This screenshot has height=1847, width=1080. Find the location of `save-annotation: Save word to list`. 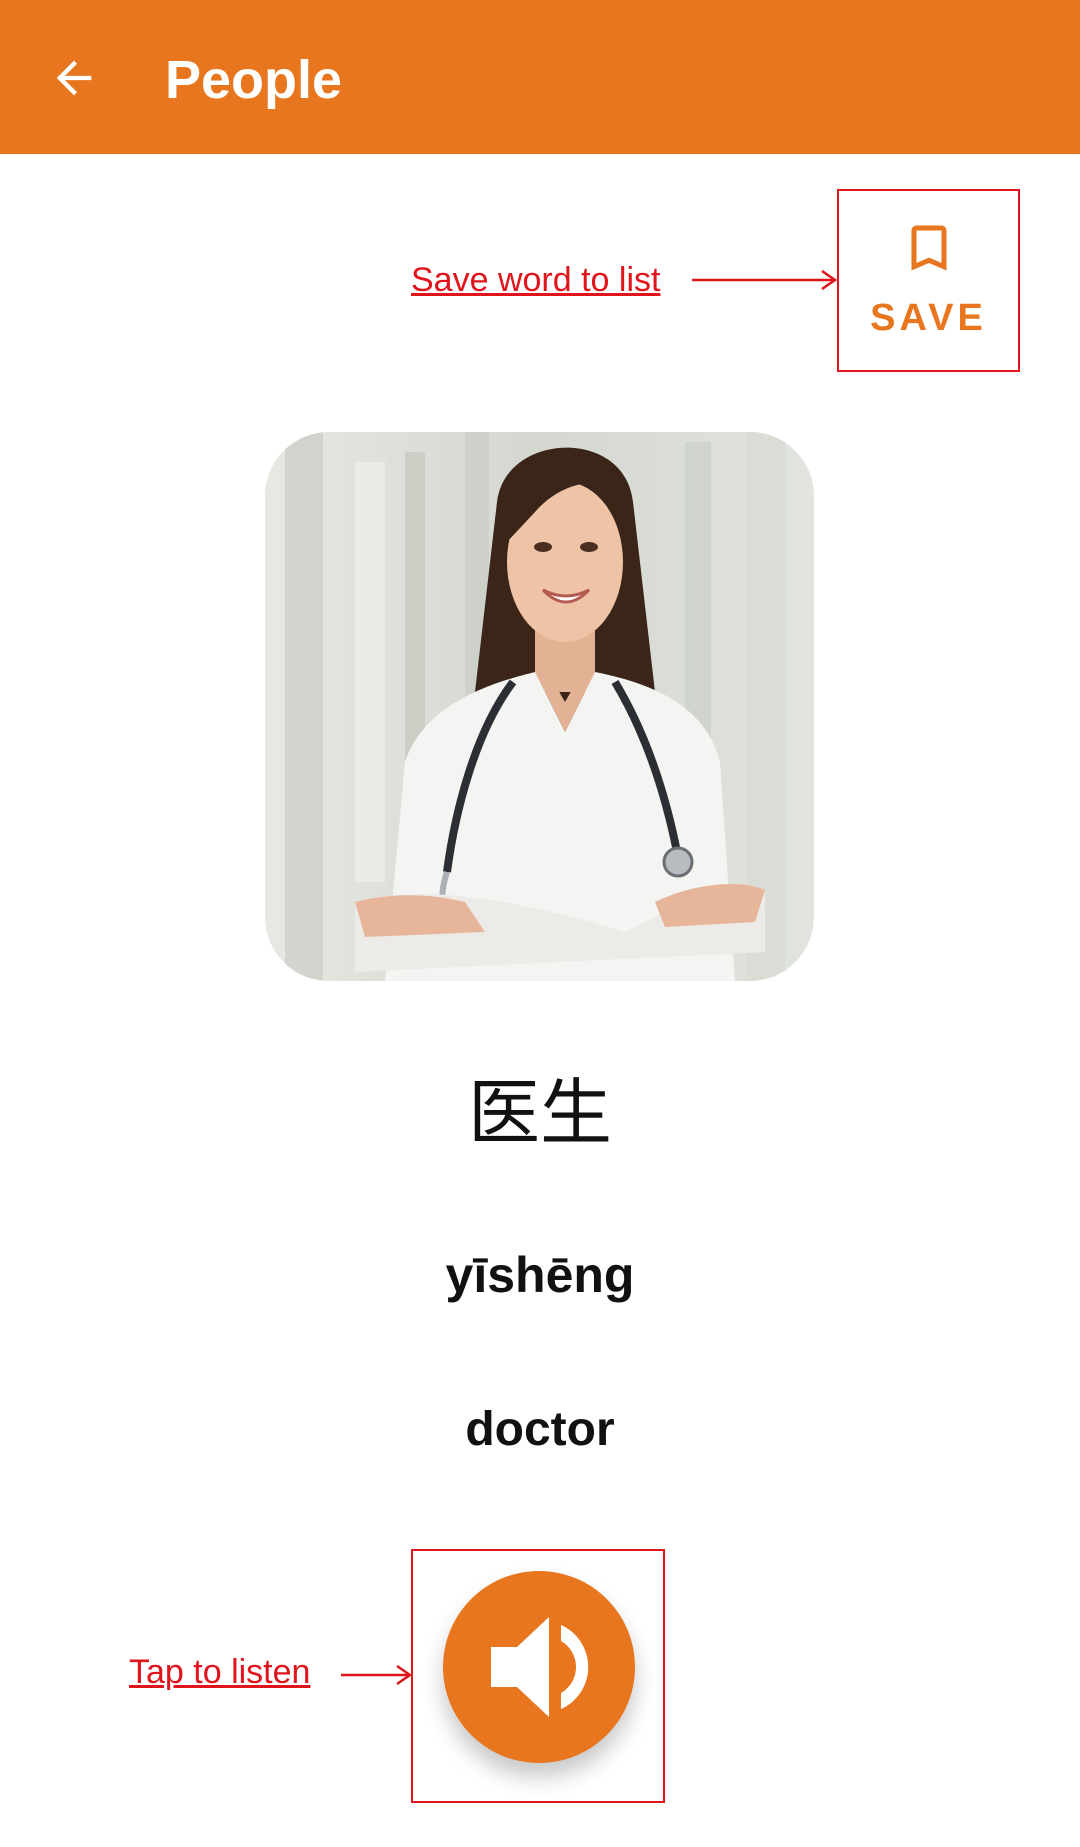

save-annotation: Save word to list is located at coordinates (536, 280).